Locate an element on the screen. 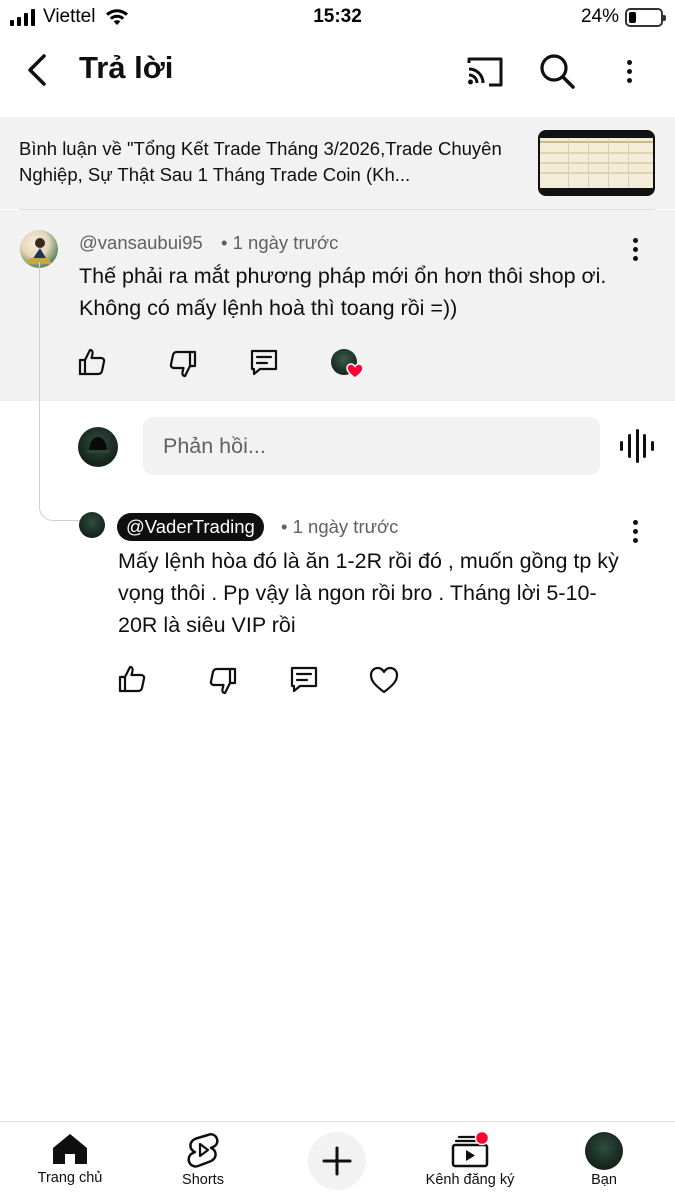 The height and width of the screenshot is (1200, 675). more-options-button is located at coordinates (629, 71).